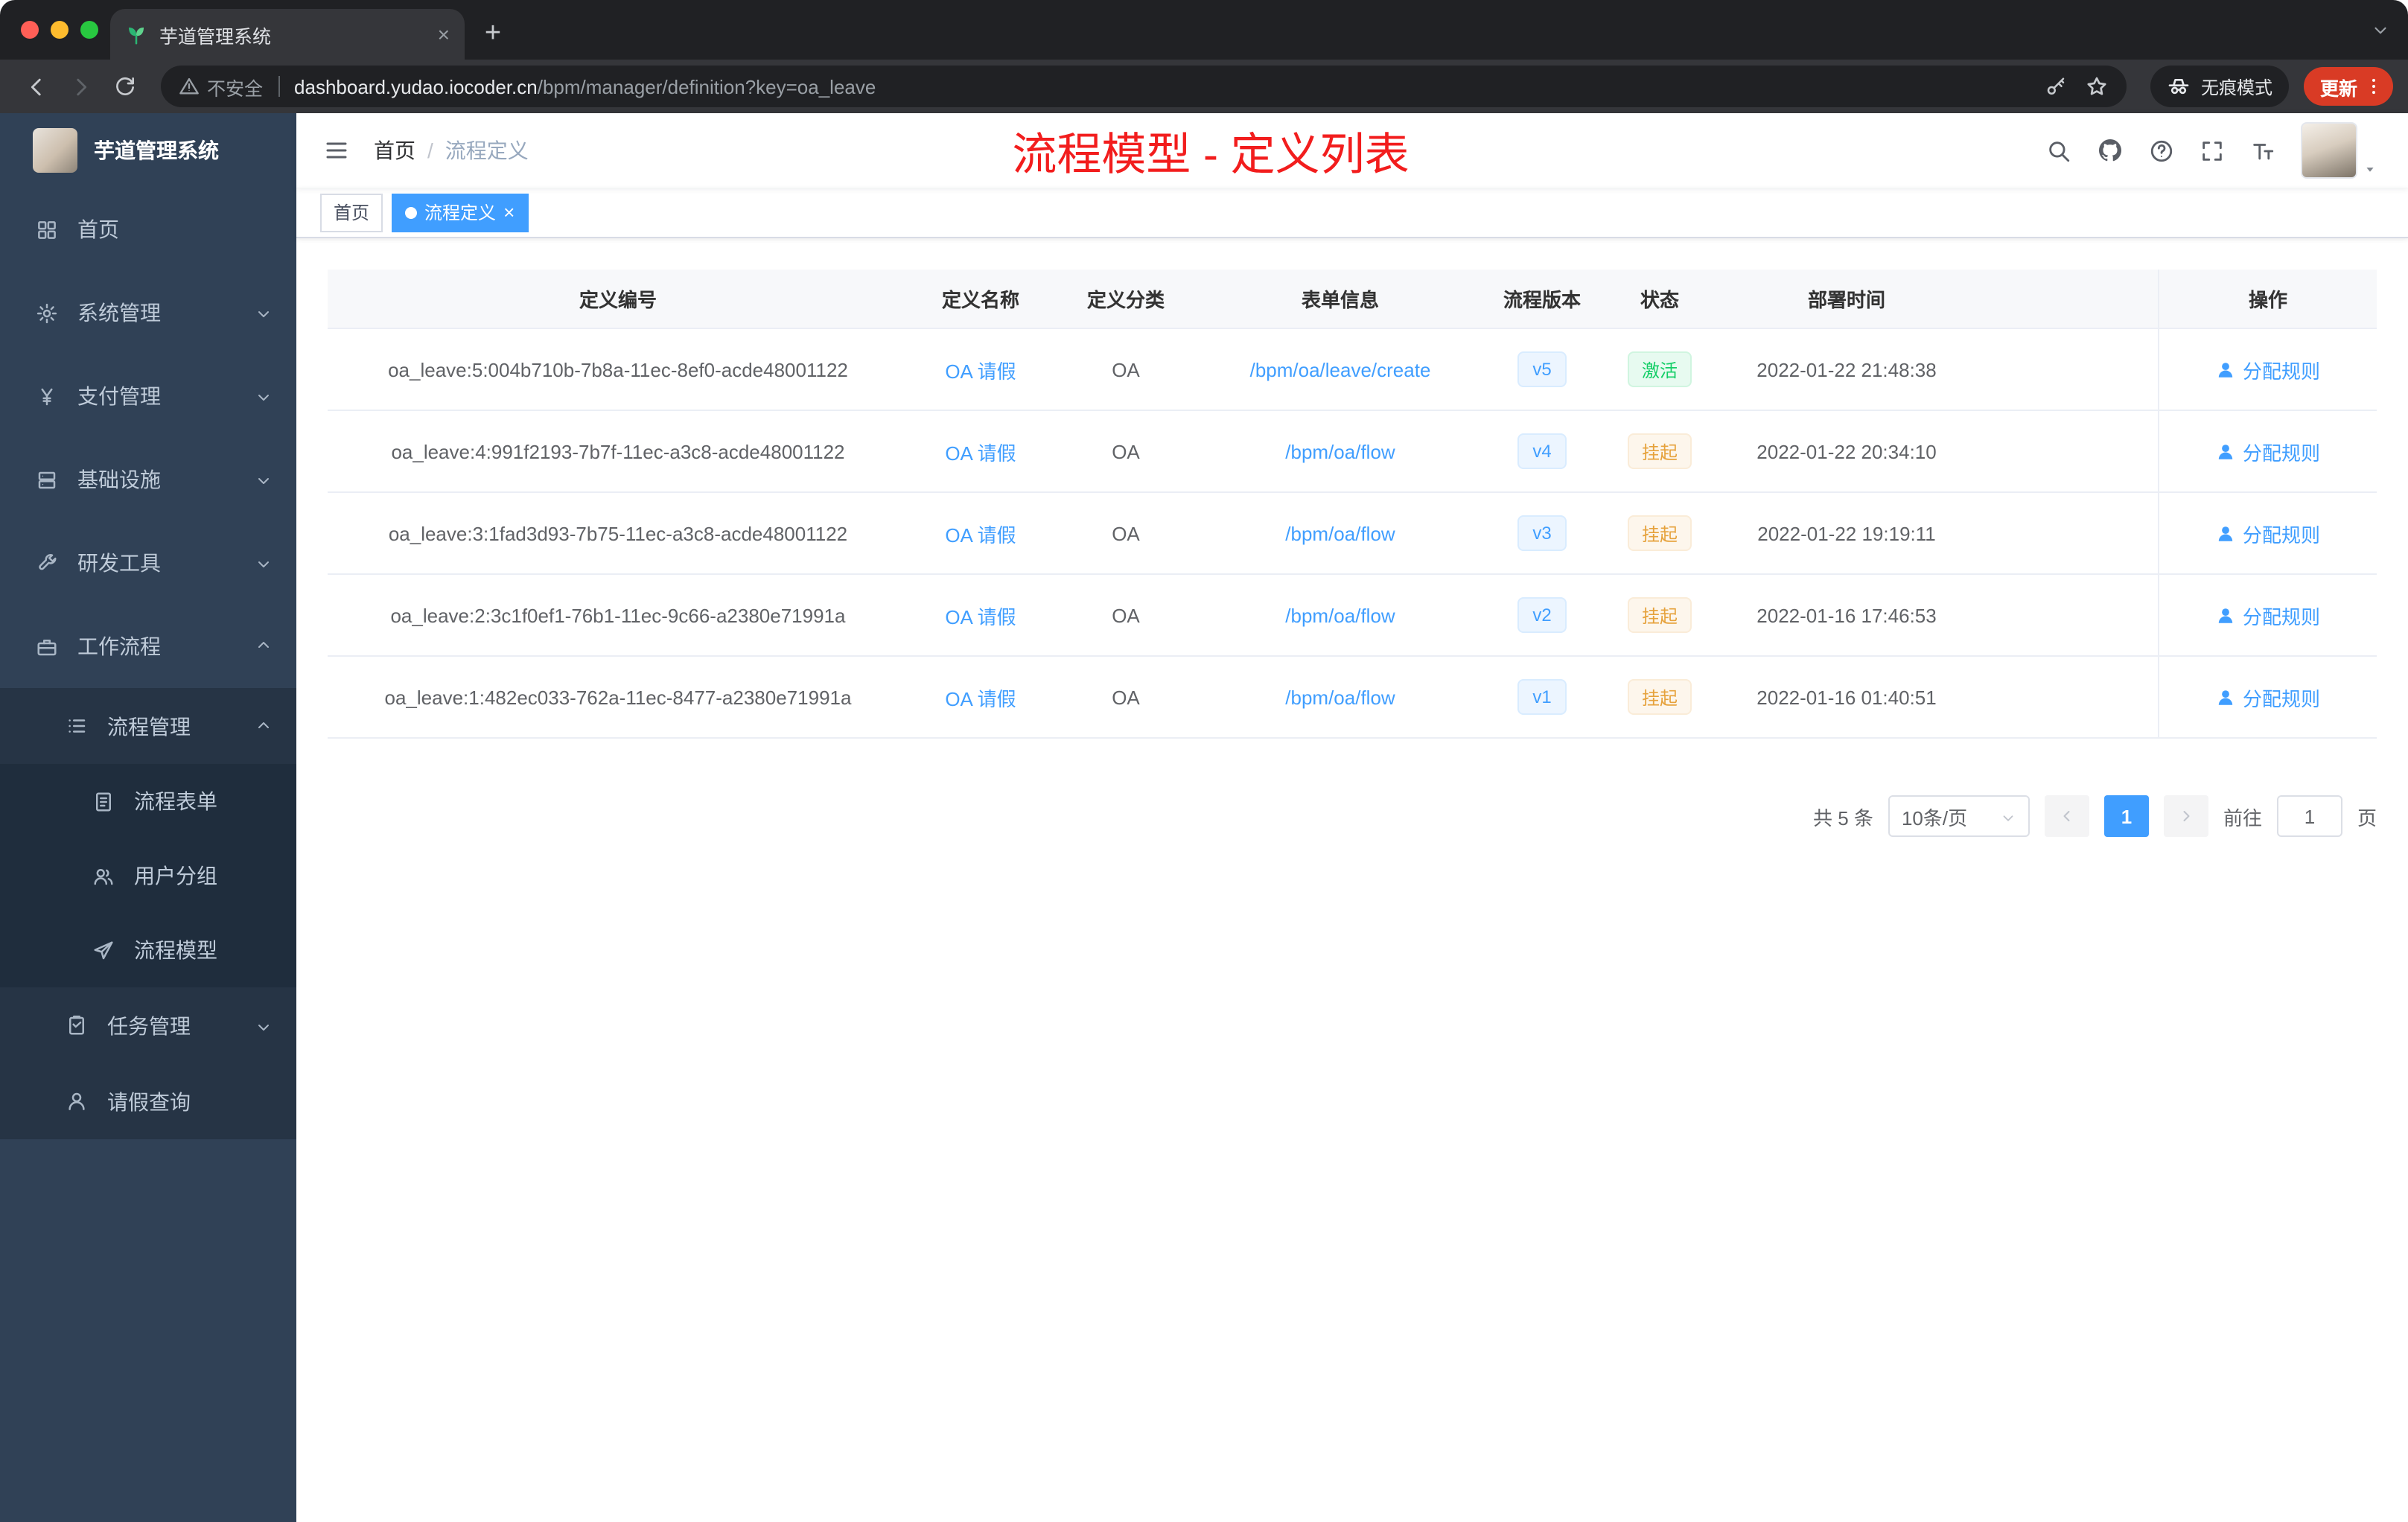  Describe the element at coordinates (221, 86) in the screenshot. I see `security-chip: 不安全` at that location.